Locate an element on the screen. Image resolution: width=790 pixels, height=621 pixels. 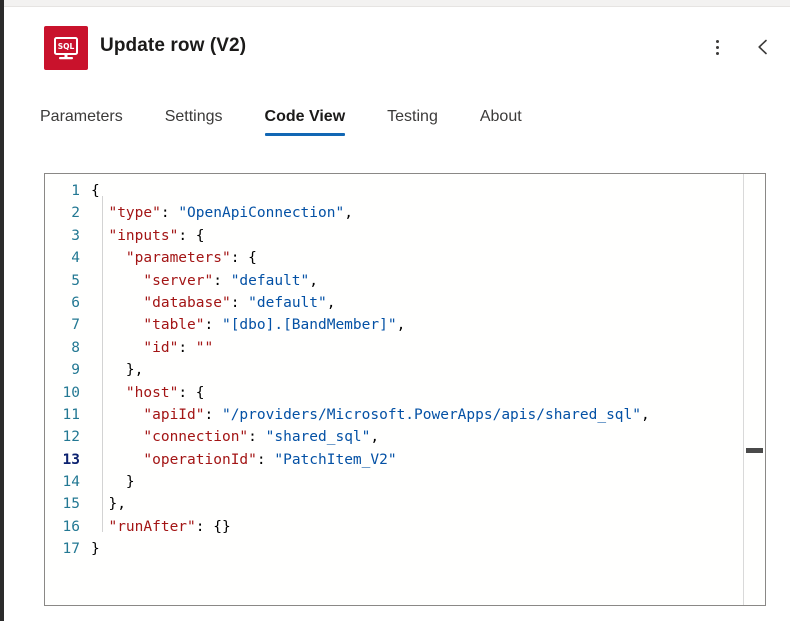
code-text: { is located at coordinates (417, 191).